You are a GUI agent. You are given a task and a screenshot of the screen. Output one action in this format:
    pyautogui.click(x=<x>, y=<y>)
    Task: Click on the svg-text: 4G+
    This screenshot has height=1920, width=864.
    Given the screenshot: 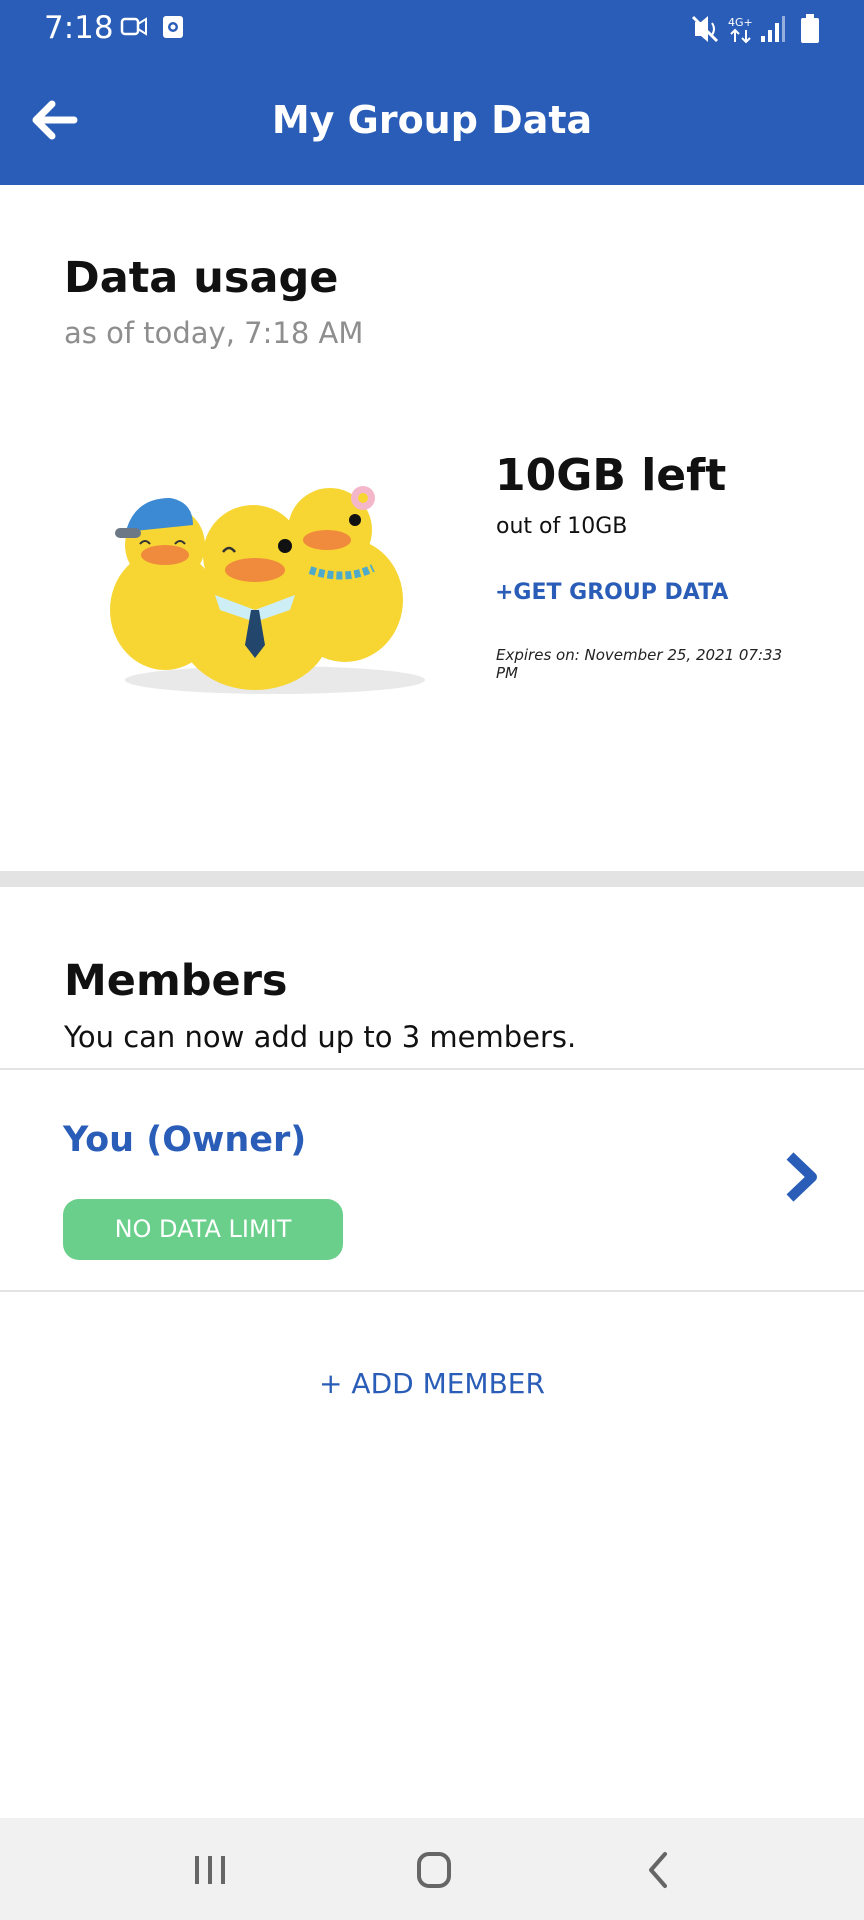 What is the action you would take?
    pyautogui.click(x=740, y=22)
    